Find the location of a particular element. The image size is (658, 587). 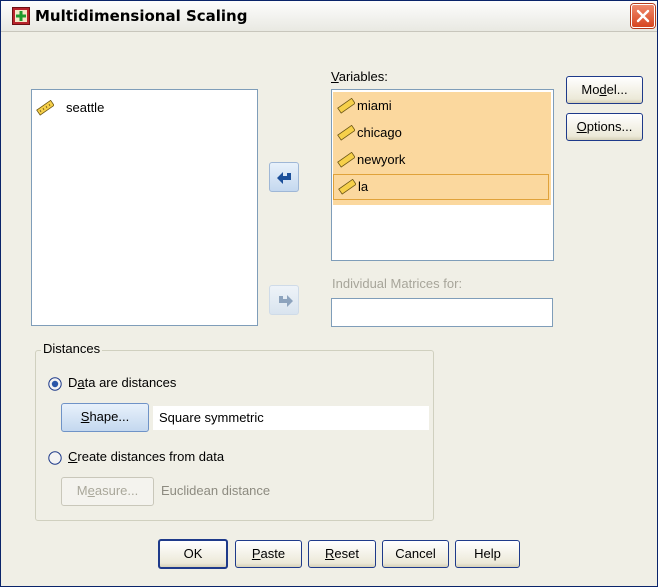

create-distances-label: Create distances from data is located at coordinates (146, 456).